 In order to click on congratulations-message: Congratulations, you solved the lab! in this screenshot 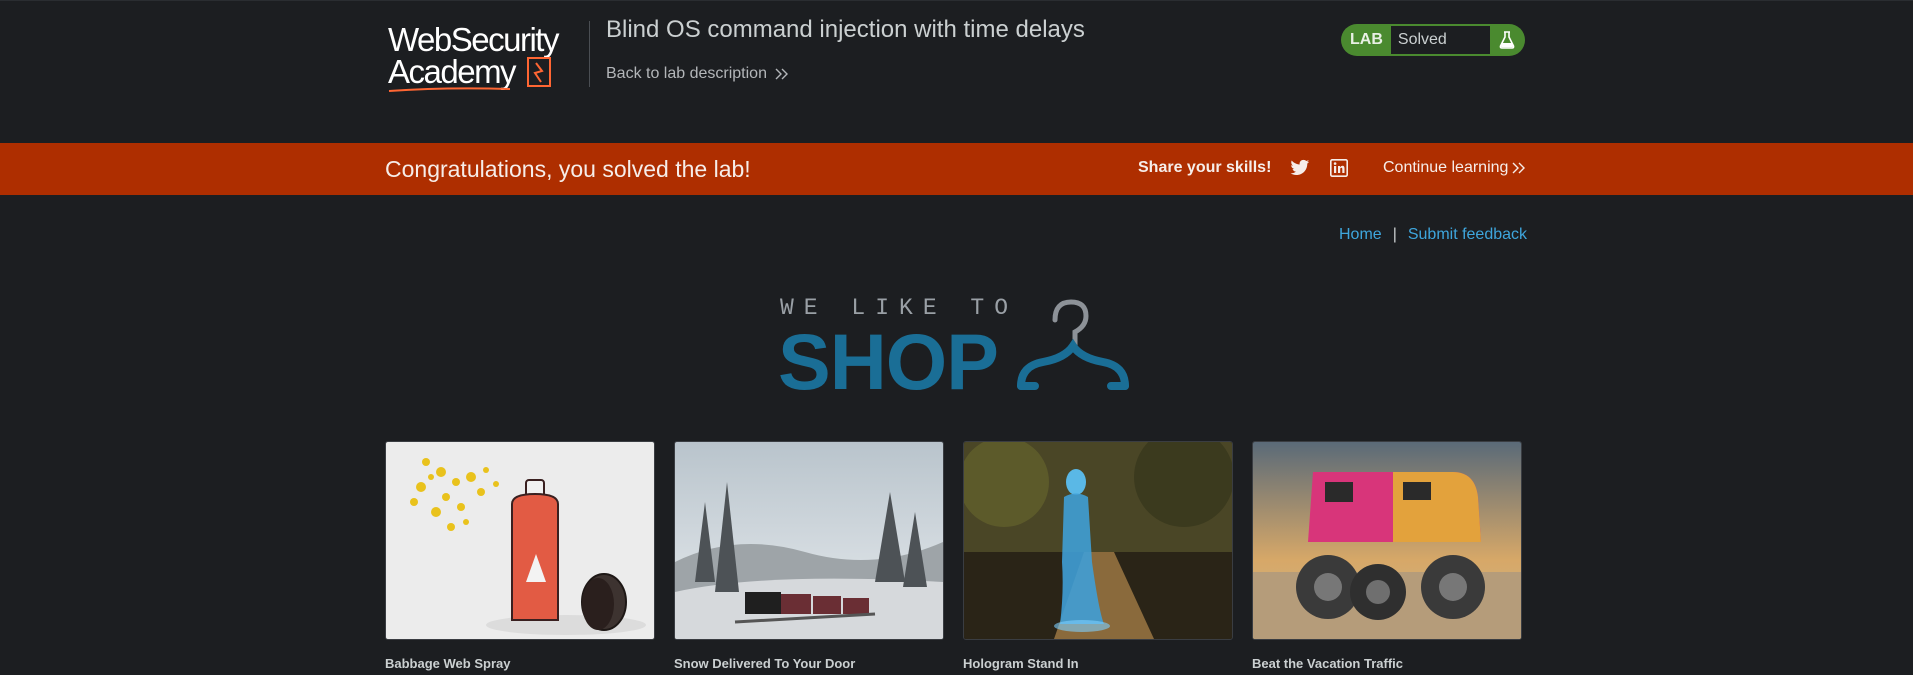, I will do `click(568, 169)`.